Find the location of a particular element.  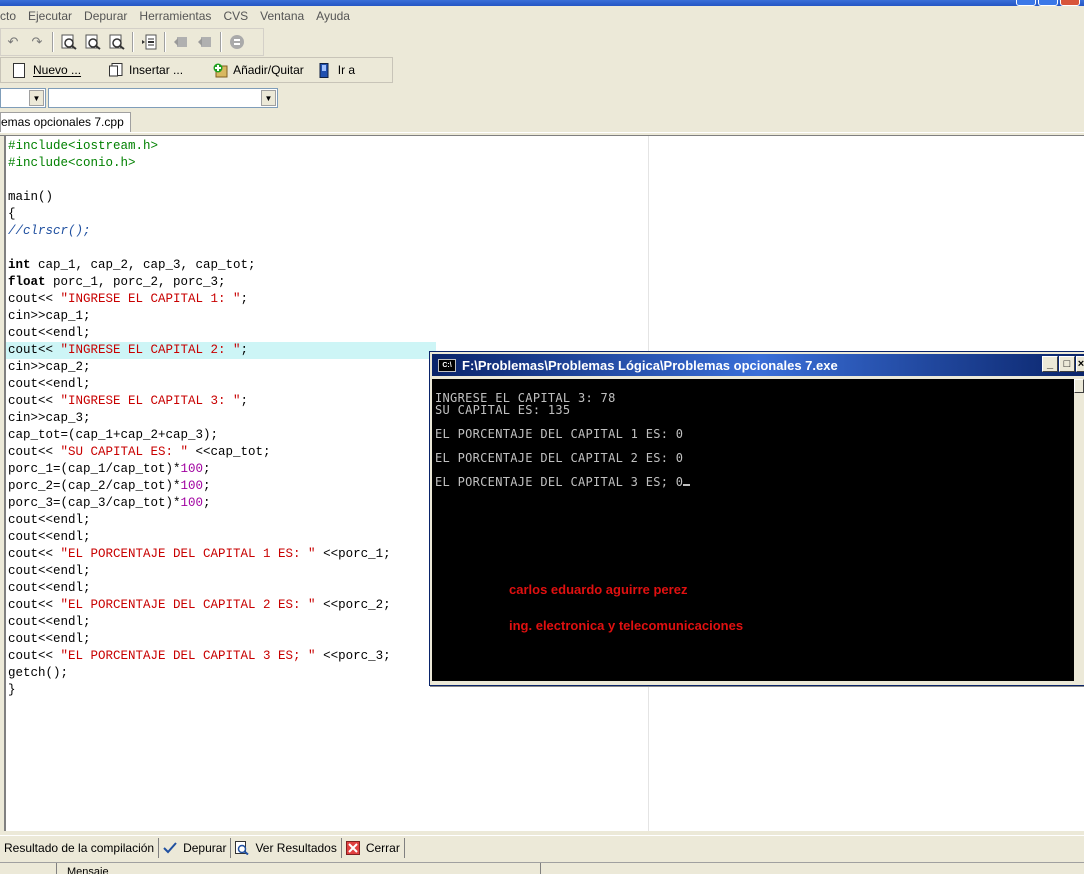

close-panel-icon is located at coordinates (352, 848).